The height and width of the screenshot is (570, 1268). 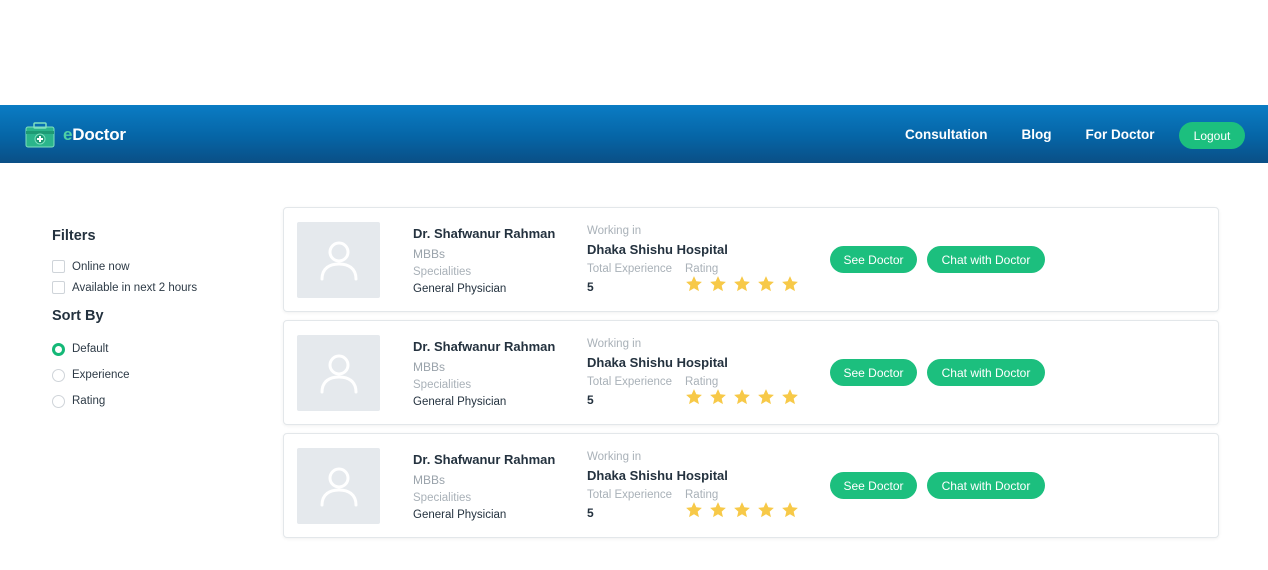 What do you see at coordinates (58, 287) in the screenshot?
I see `available-2-hours-checkbox` at bounding box center [58, 287].